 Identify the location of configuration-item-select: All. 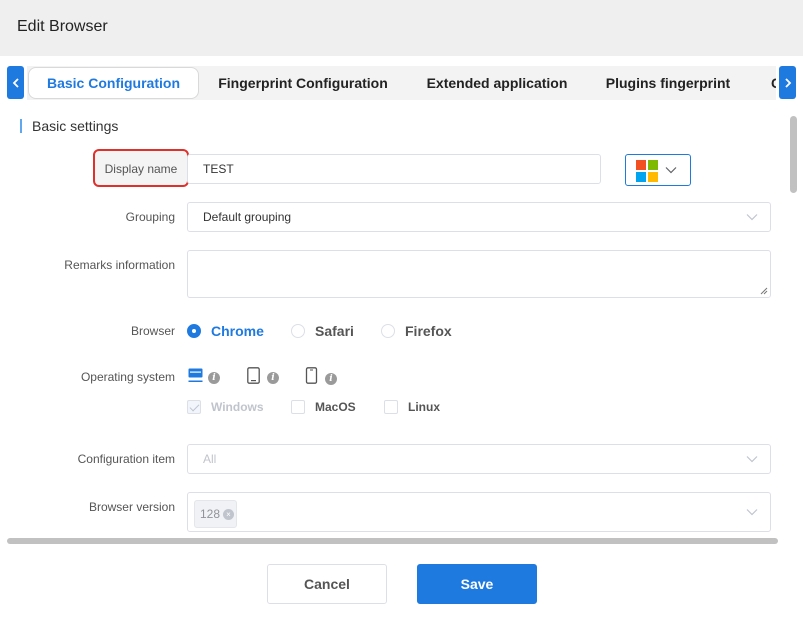
(479, 459).